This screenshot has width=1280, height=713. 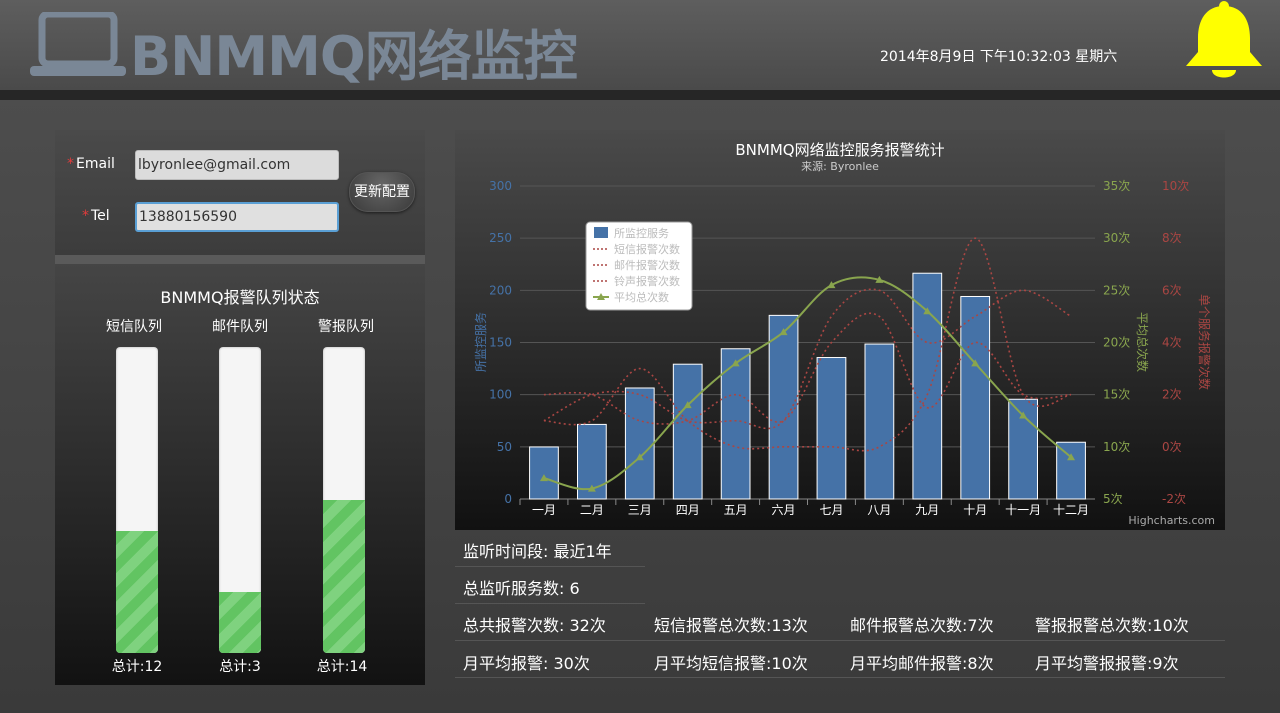 What do you see at coordinates (641, 297) in the screenshot?
I see `legend-label-average: 平均总次数` at bounding box center [641, 297].